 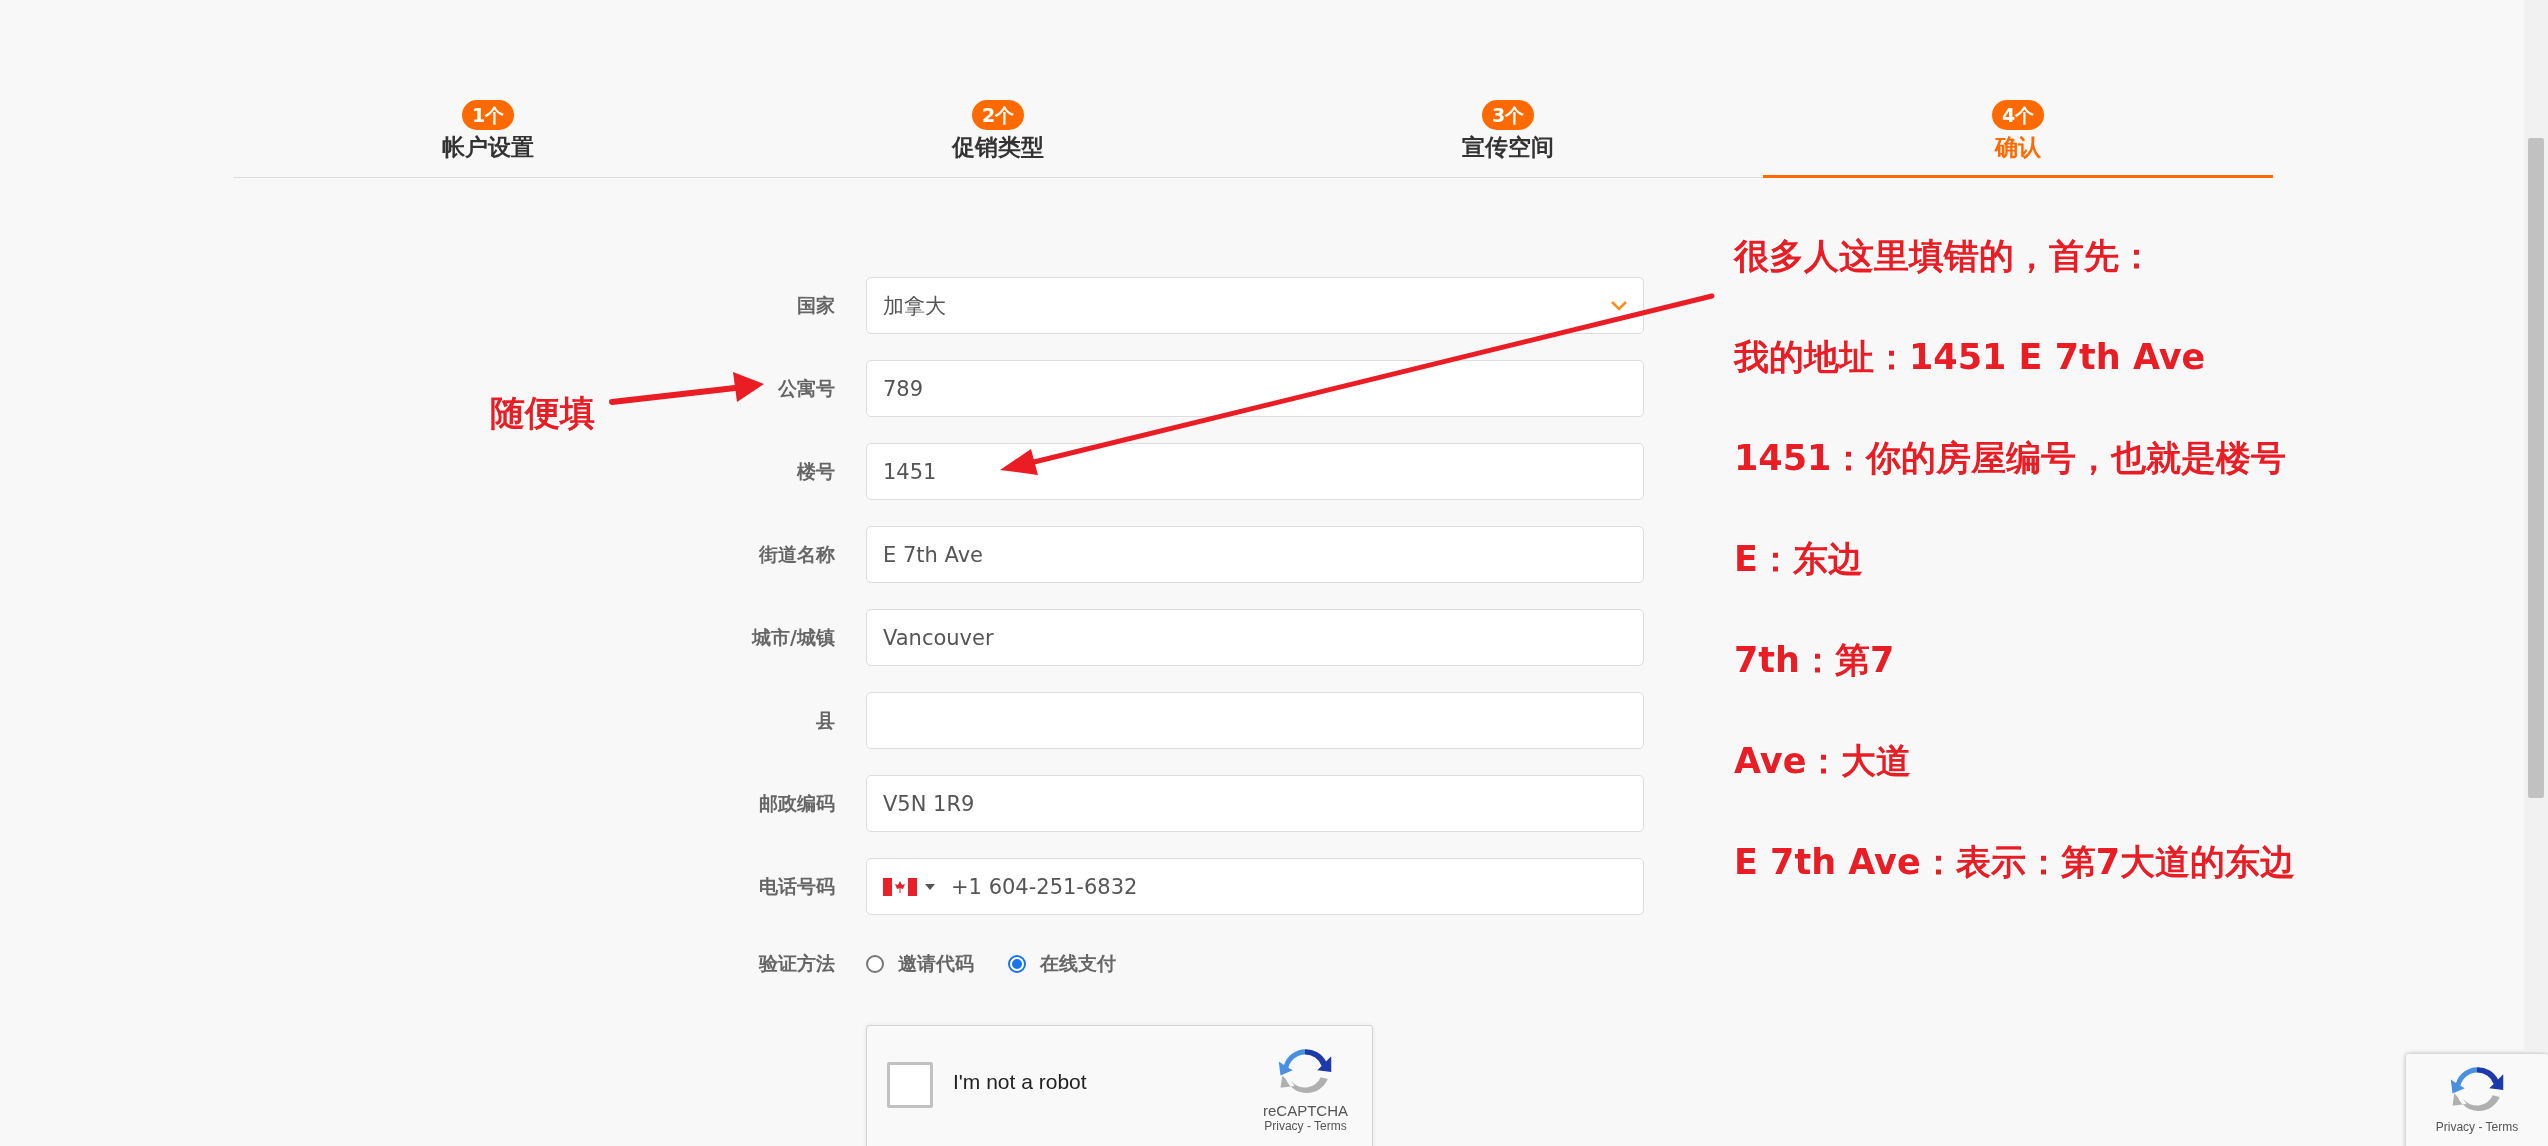 I want to click on input-field, so click(x=1255, y=720).